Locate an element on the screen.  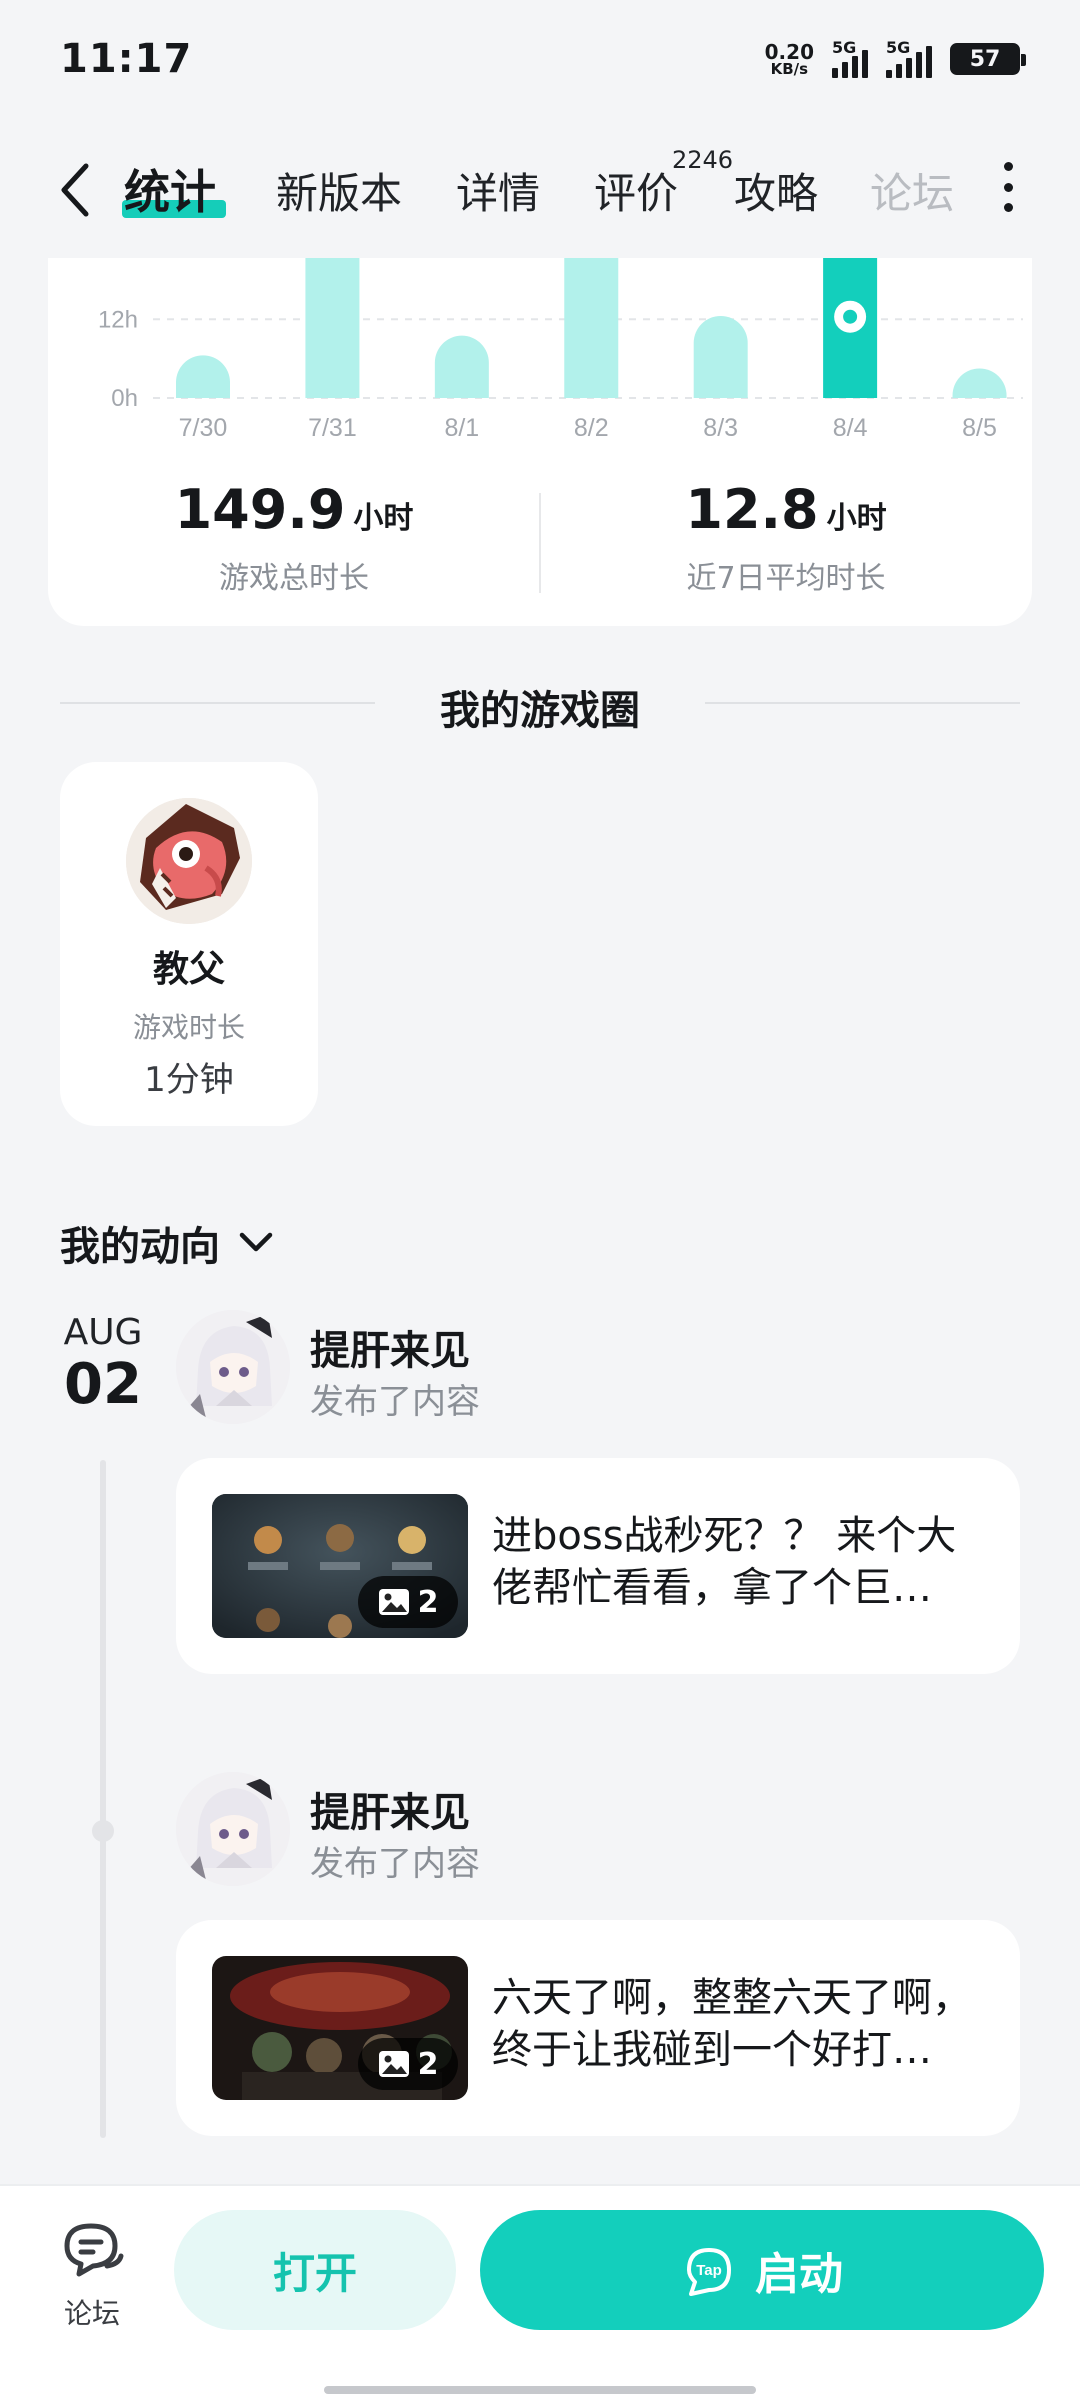
tab-reviews: 评价 is located at coordinates (636, 190).